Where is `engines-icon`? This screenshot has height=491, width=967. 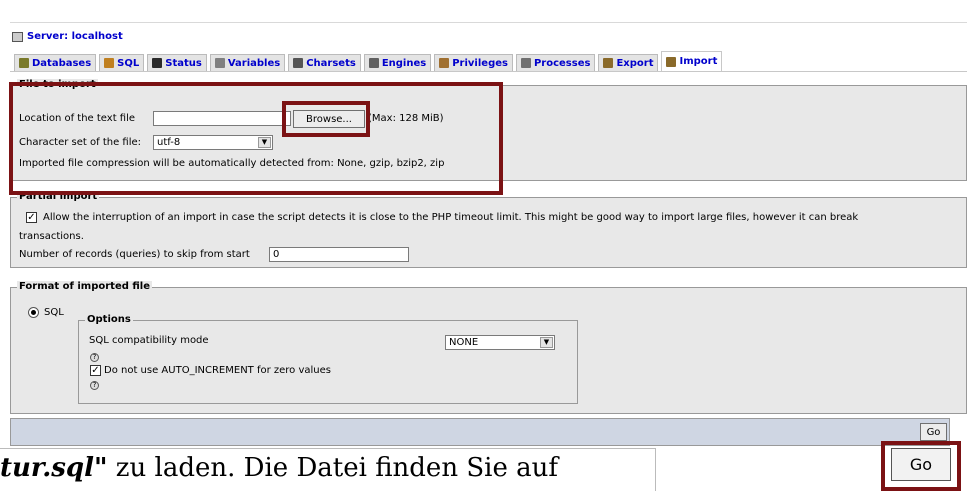
engines-icon is located at coordinates (373, 63).